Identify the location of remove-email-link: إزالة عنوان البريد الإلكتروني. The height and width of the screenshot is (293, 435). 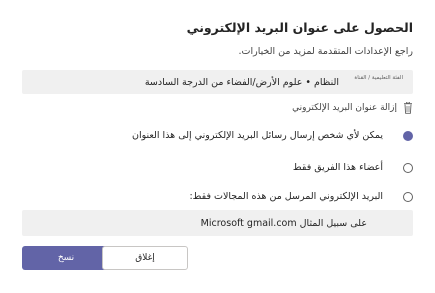
(352, 108).